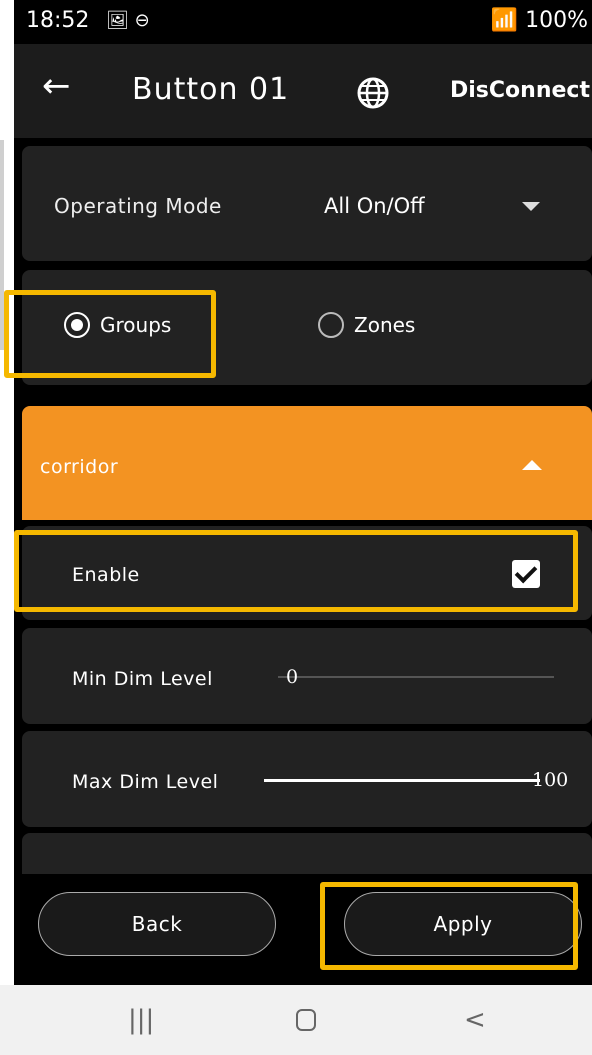 This screenshot has width=592, height=1055. Describe the element at coordinates (306, 1020) in the screenshot. I see `home-icon` at that location.